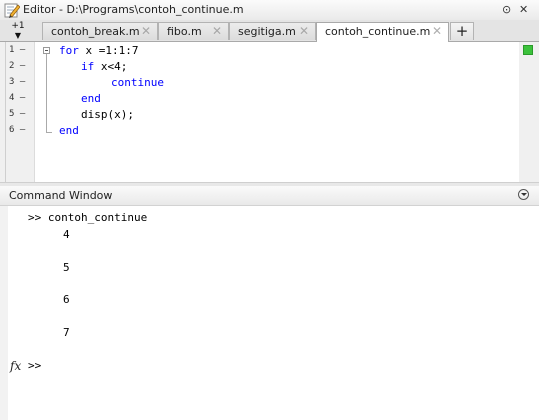 Image resolution: width=539 pixels, height=420 pixels. What do you see at coordinates (88, 217) in the screenshot?
I see `command-history-line: >> contoh_continue` at bounding box center [88, 217].